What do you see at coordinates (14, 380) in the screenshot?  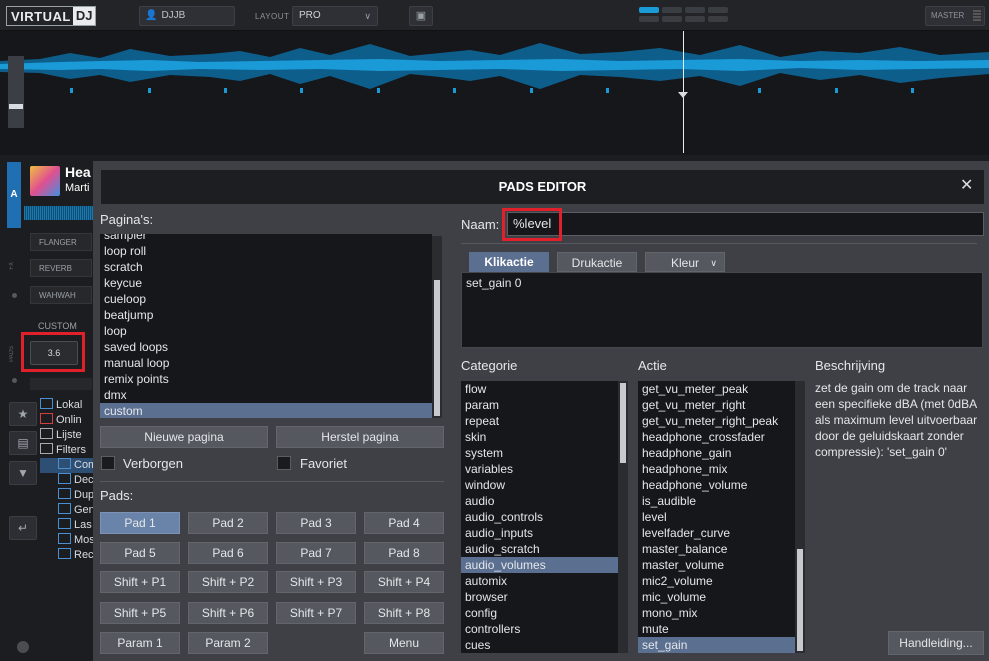 I see `pads-power-icon` at bounding box center [14, 380].